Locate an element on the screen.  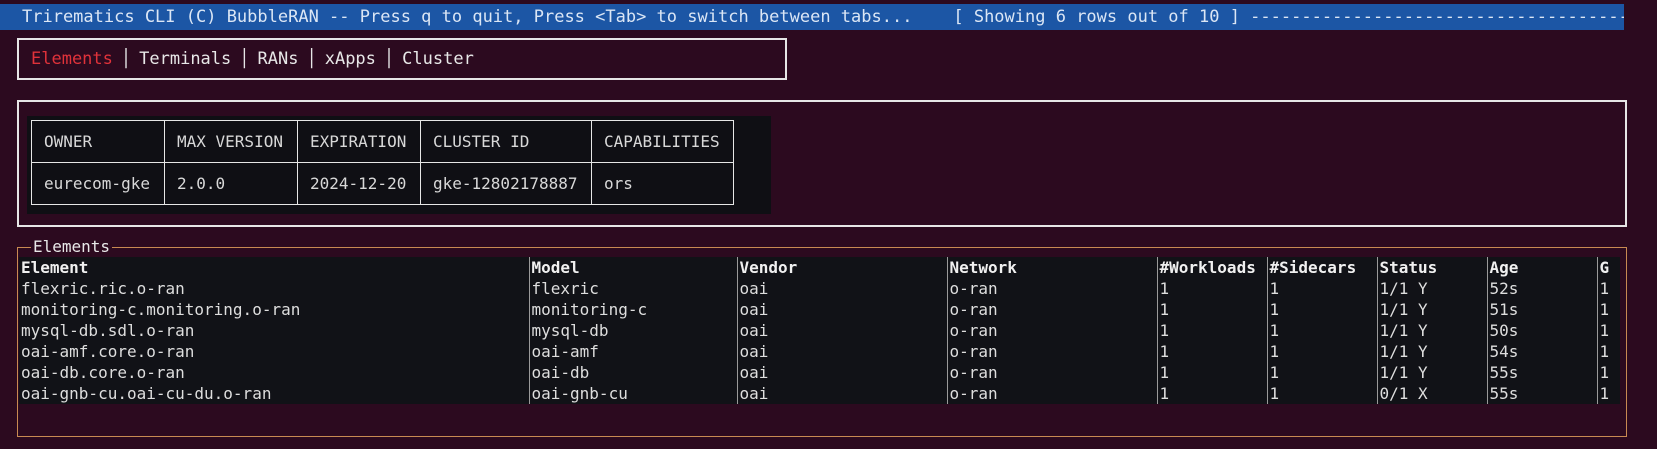
col-header-sidecars: #Sidecars is located at coordinates (1322, 267).